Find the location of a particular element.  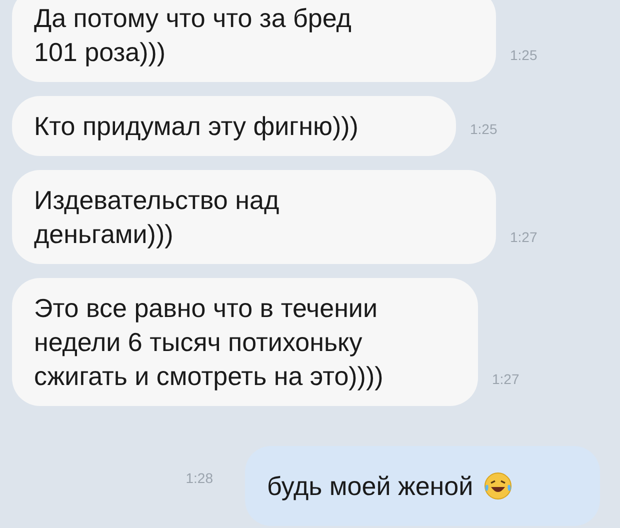

message-text: Кто придумал эту фигню))) is located at coordinates (196, 126).